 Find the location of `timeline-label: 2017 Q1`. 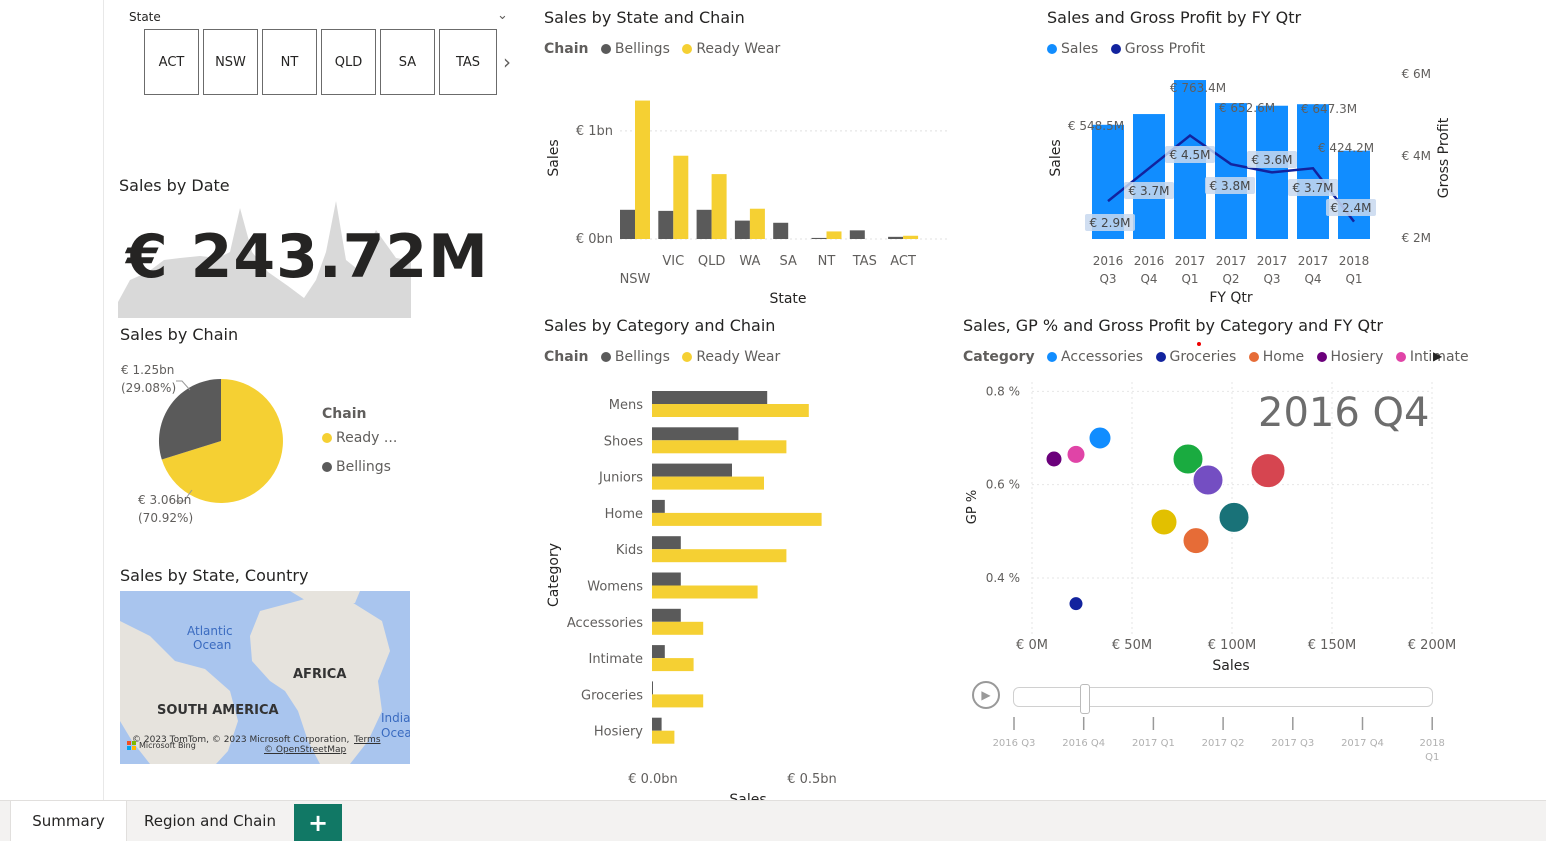

timeline-label: 2017 Q1 is located at coordinates (1153, 743).